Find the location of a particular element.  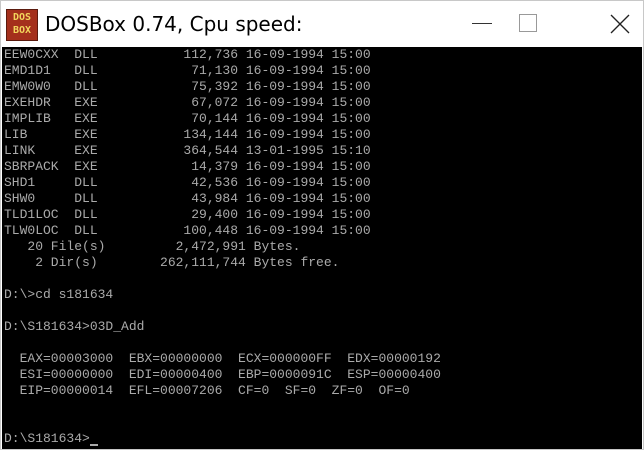

console-line: EMW0W0 DLL 75,392 16-09-1994 15:00 is located at coordinates (187, 86).